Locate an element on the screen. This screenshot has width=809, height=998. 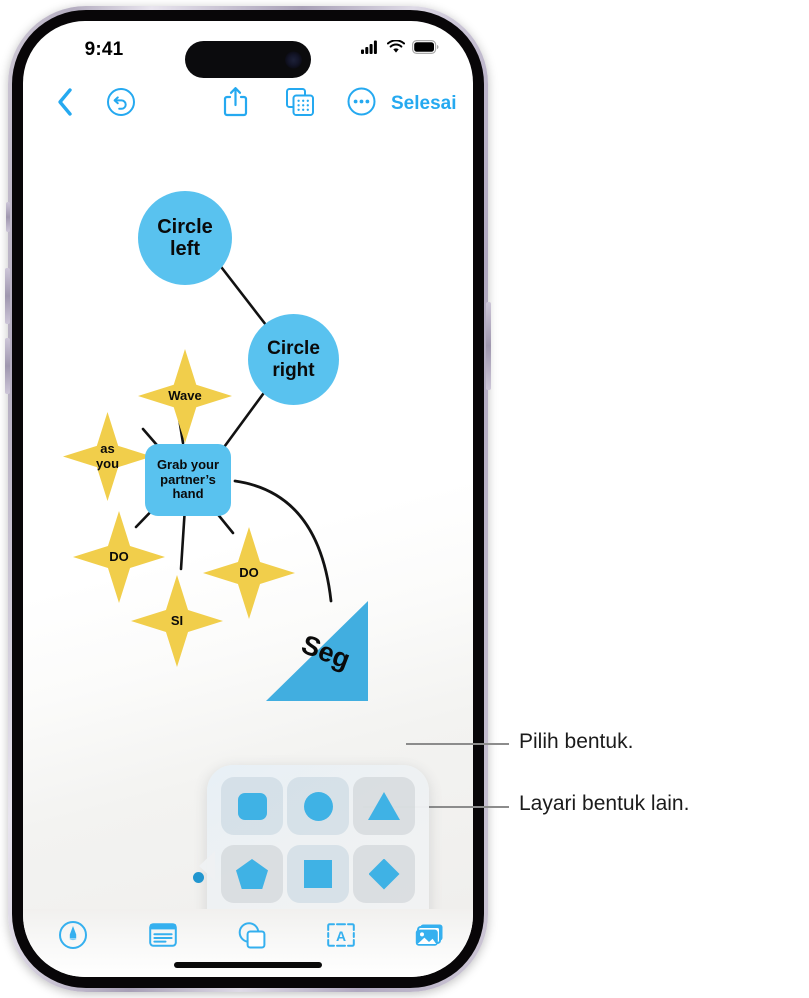
textbox-button: A is located at coordinates (341, 937).